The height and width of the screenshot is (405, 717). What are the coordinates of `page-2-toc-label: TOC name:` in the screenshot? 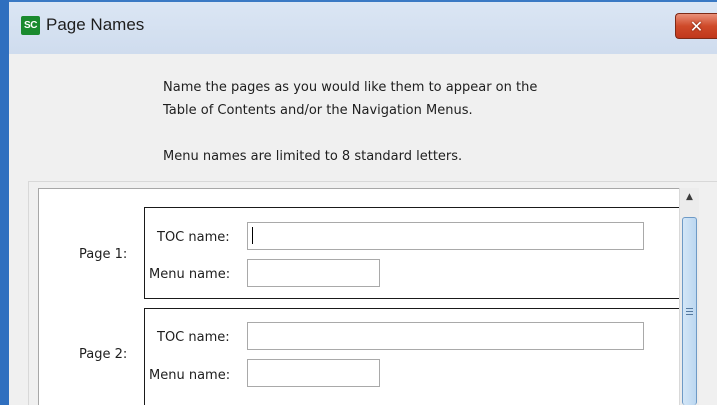 It's located at (193, 337).